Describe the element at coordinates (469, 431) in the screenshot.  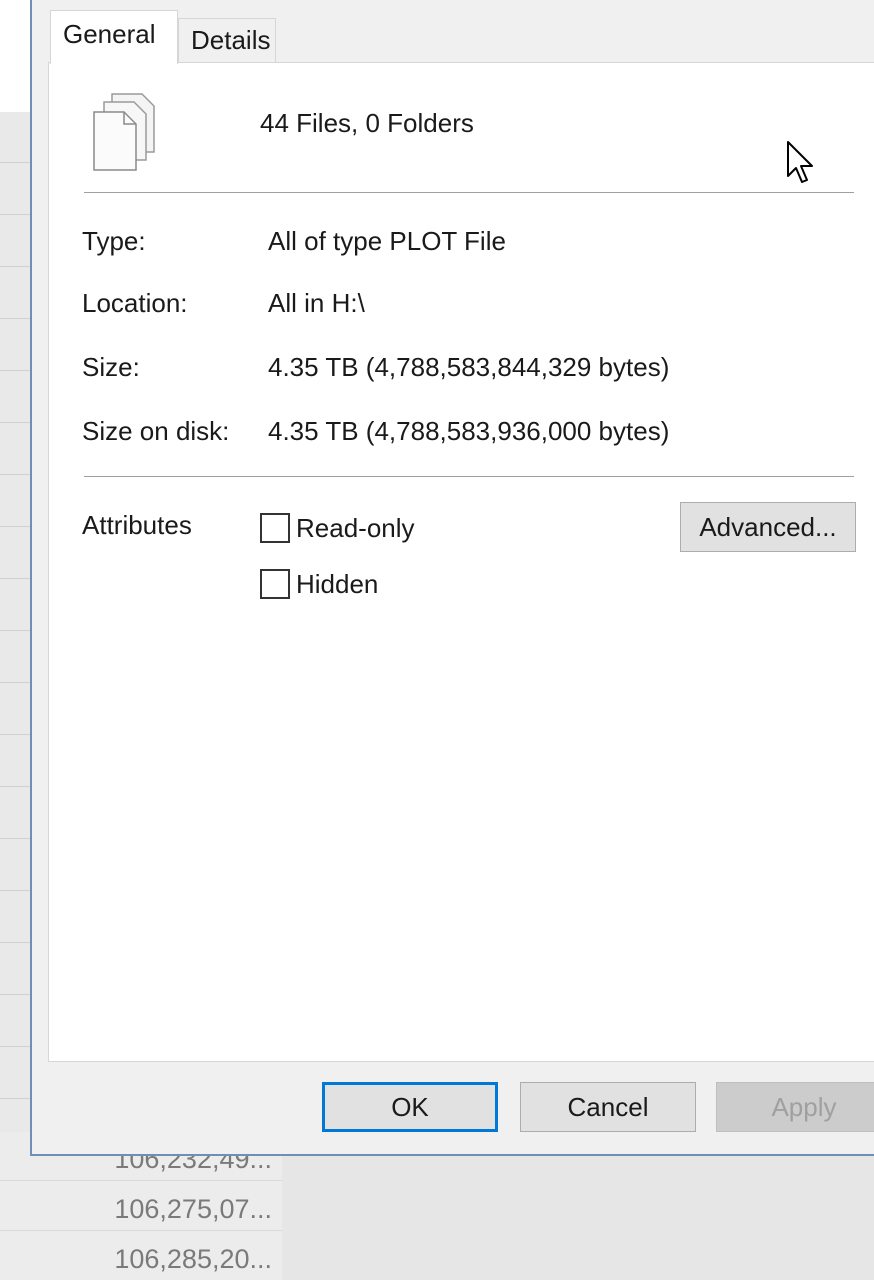
I see `size-on-disk-value: 4.35 TB (4,788,583,936,000 bytes)` at that location.